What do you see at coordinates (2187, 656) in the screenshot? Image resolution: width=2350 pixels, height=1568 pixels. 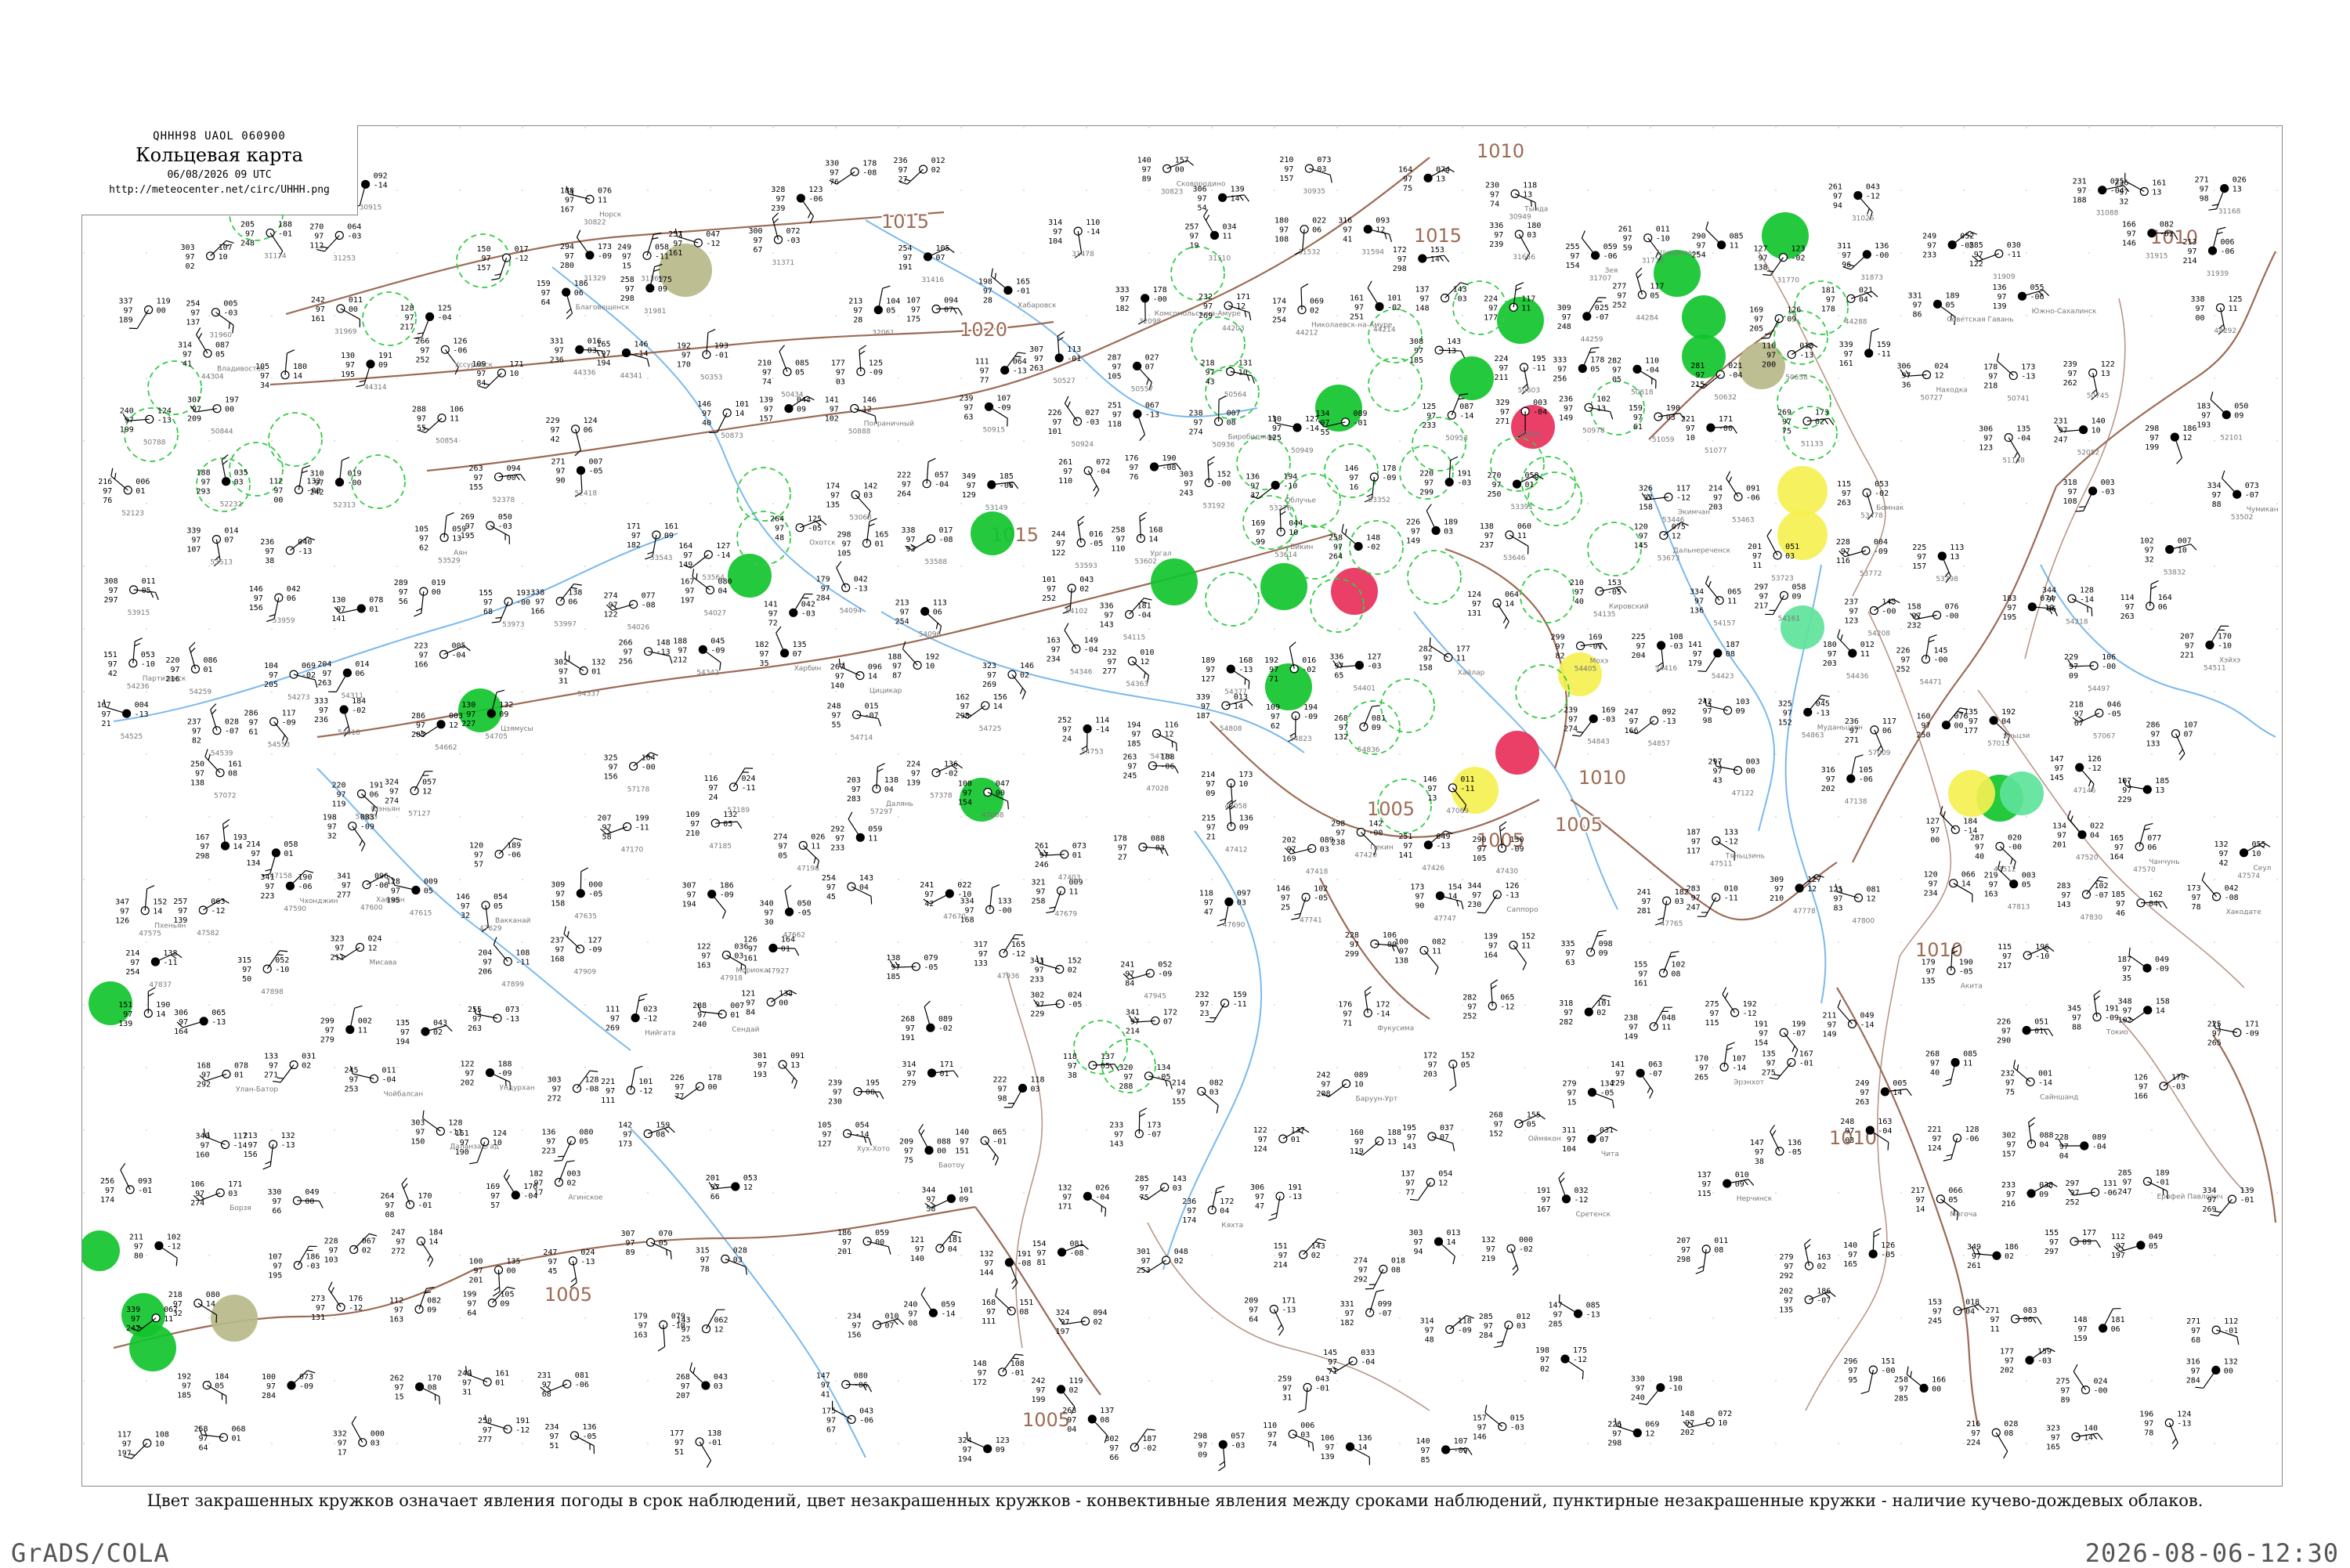 I see `station-dewpoint: 221` at bounding box center [2187, 656].